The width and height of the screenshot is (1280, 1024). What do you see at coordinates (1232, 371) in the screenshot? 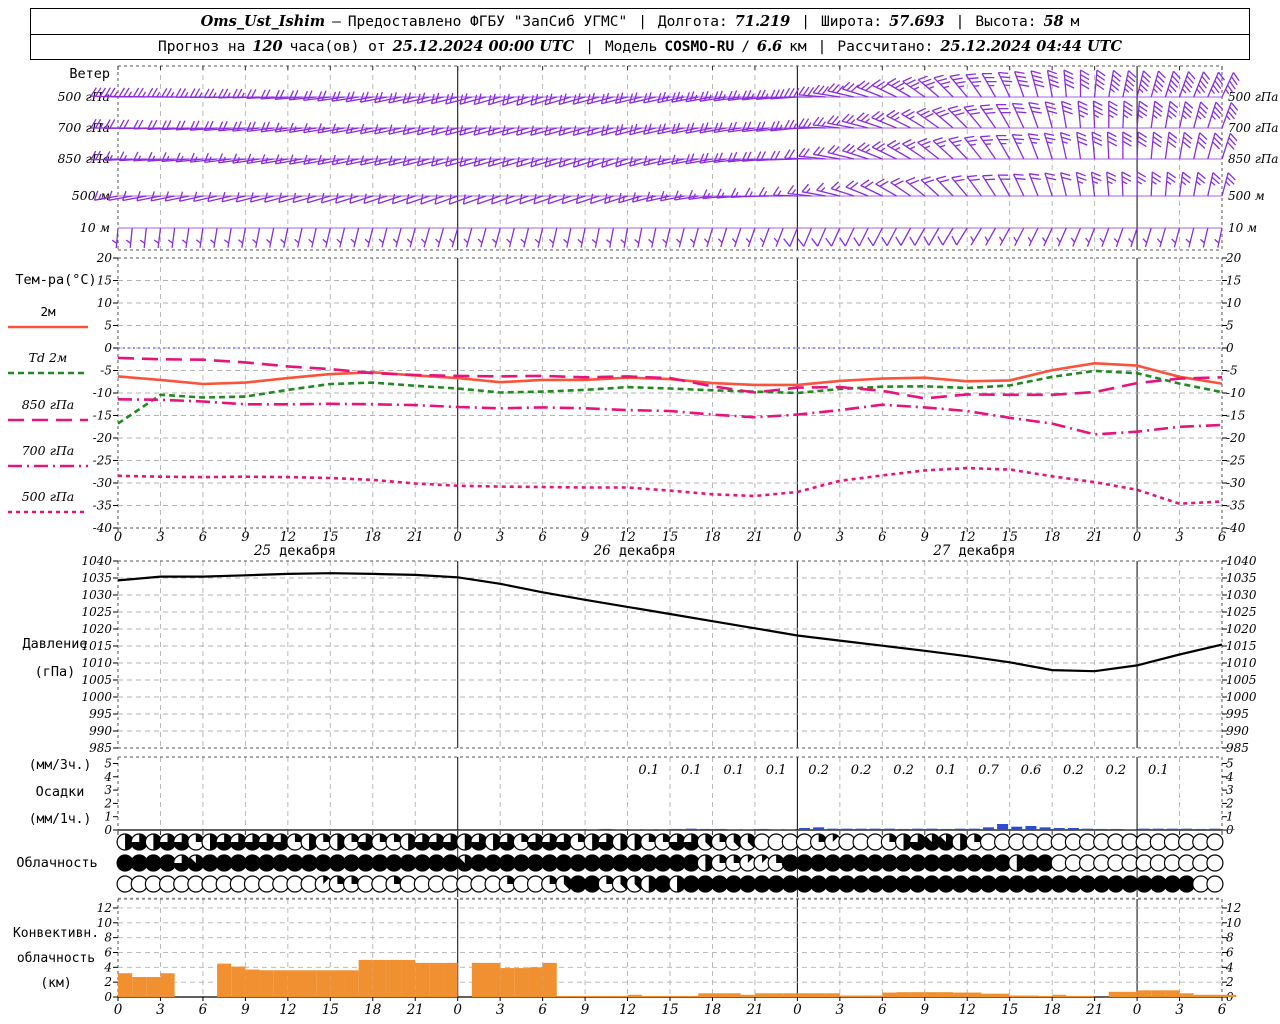
I see `temp-tick-right: -5` at bounding box center [1232, 371].